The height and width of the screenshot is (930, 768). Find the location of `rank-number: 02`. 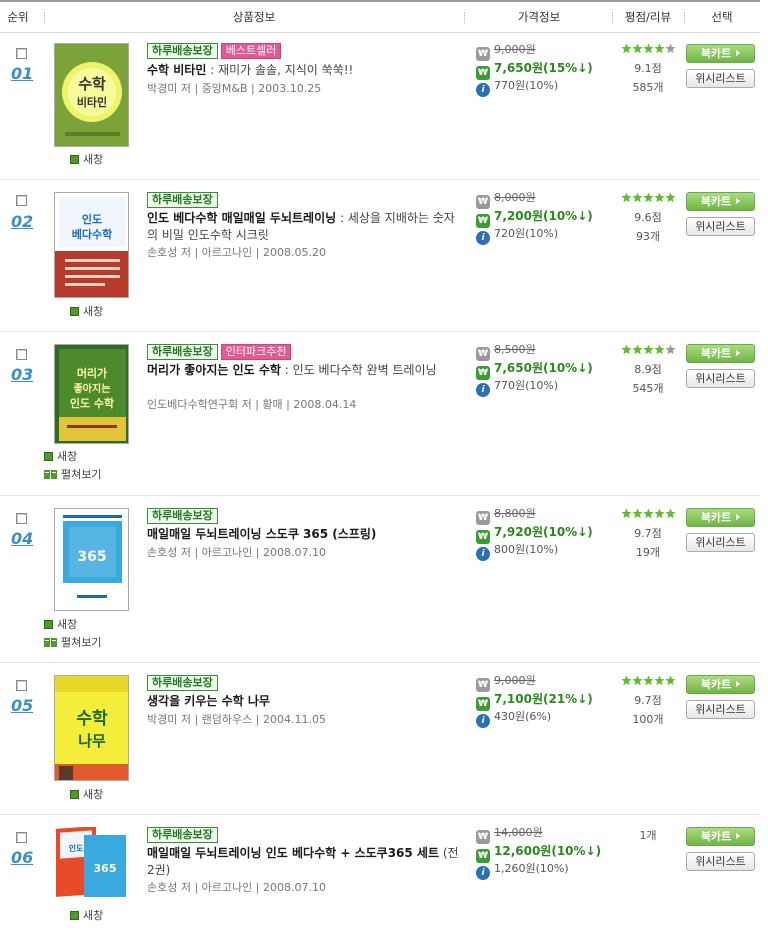

rank-number: 02 is located at coordinates (22, 221).